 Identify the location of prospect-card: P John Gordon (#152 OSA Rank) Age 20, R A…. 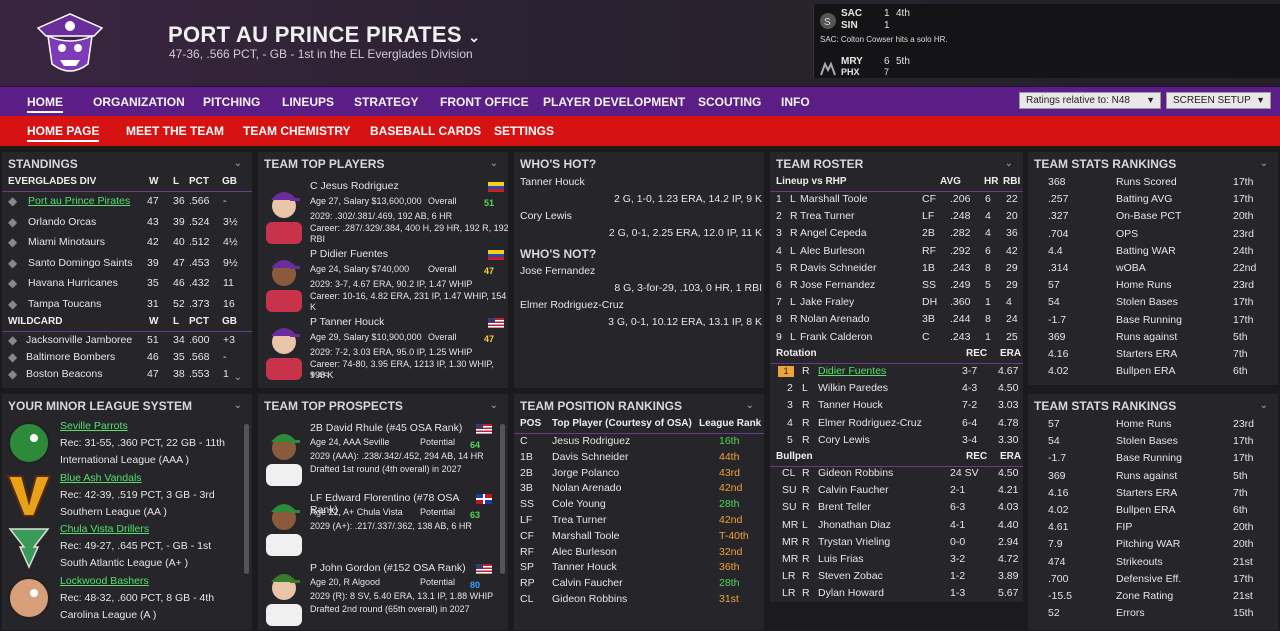
(380, 593).